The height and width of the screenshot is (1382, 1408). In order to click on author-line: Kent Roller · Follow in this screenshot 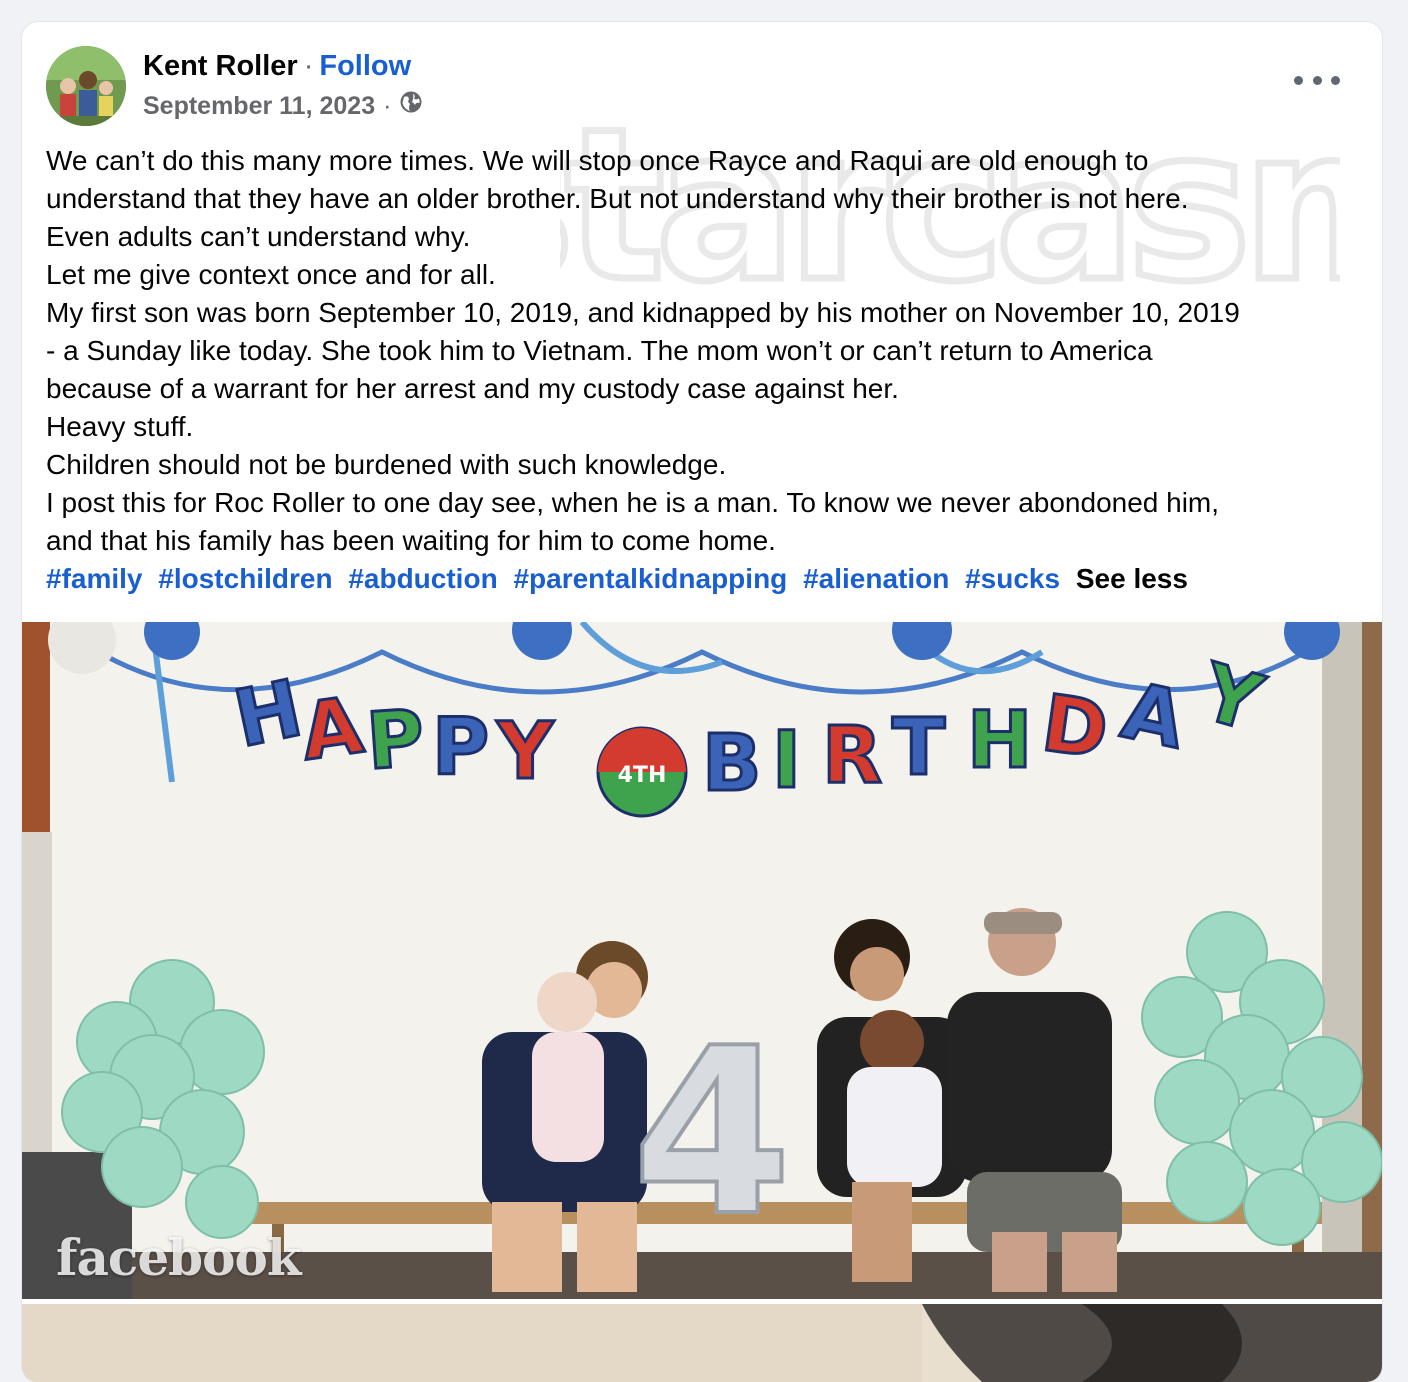, I will do `click(277, 66)`.